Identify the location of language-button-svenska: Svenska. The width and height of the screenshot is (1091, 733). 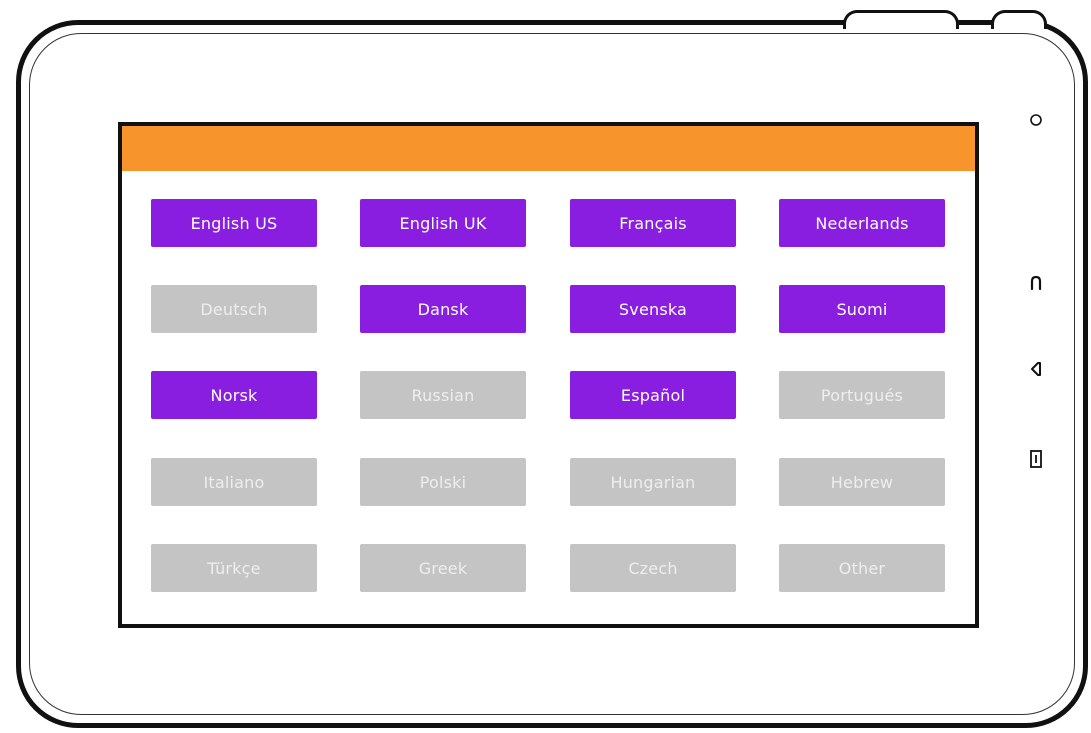
(653, 309).